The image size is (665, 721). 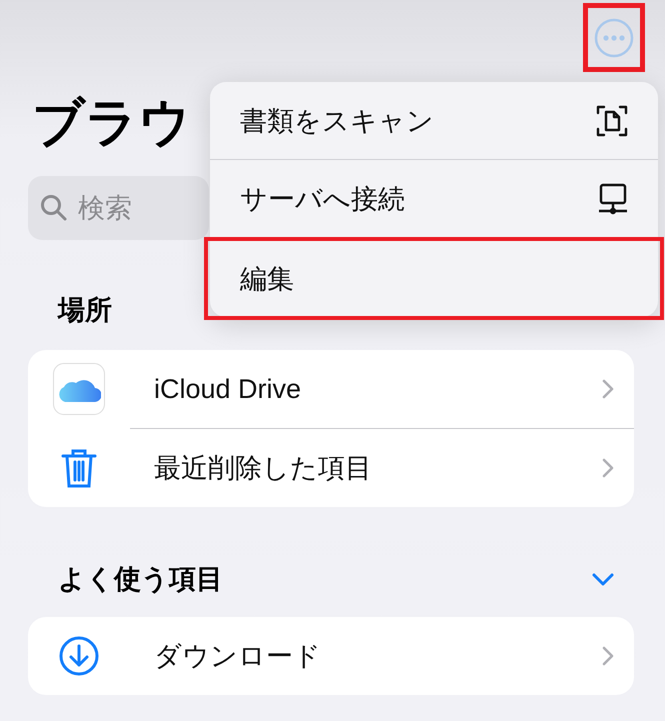 I want to click on menu-item: 編集, so click(x=434, y=278).